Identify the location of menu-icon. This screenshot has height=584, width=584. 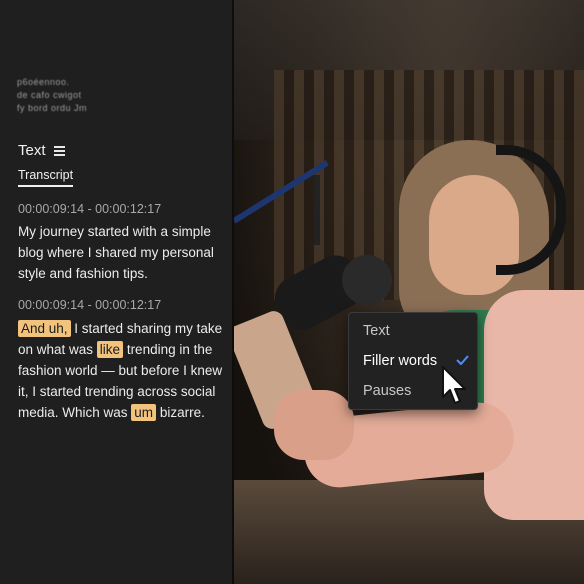
(59, 151).